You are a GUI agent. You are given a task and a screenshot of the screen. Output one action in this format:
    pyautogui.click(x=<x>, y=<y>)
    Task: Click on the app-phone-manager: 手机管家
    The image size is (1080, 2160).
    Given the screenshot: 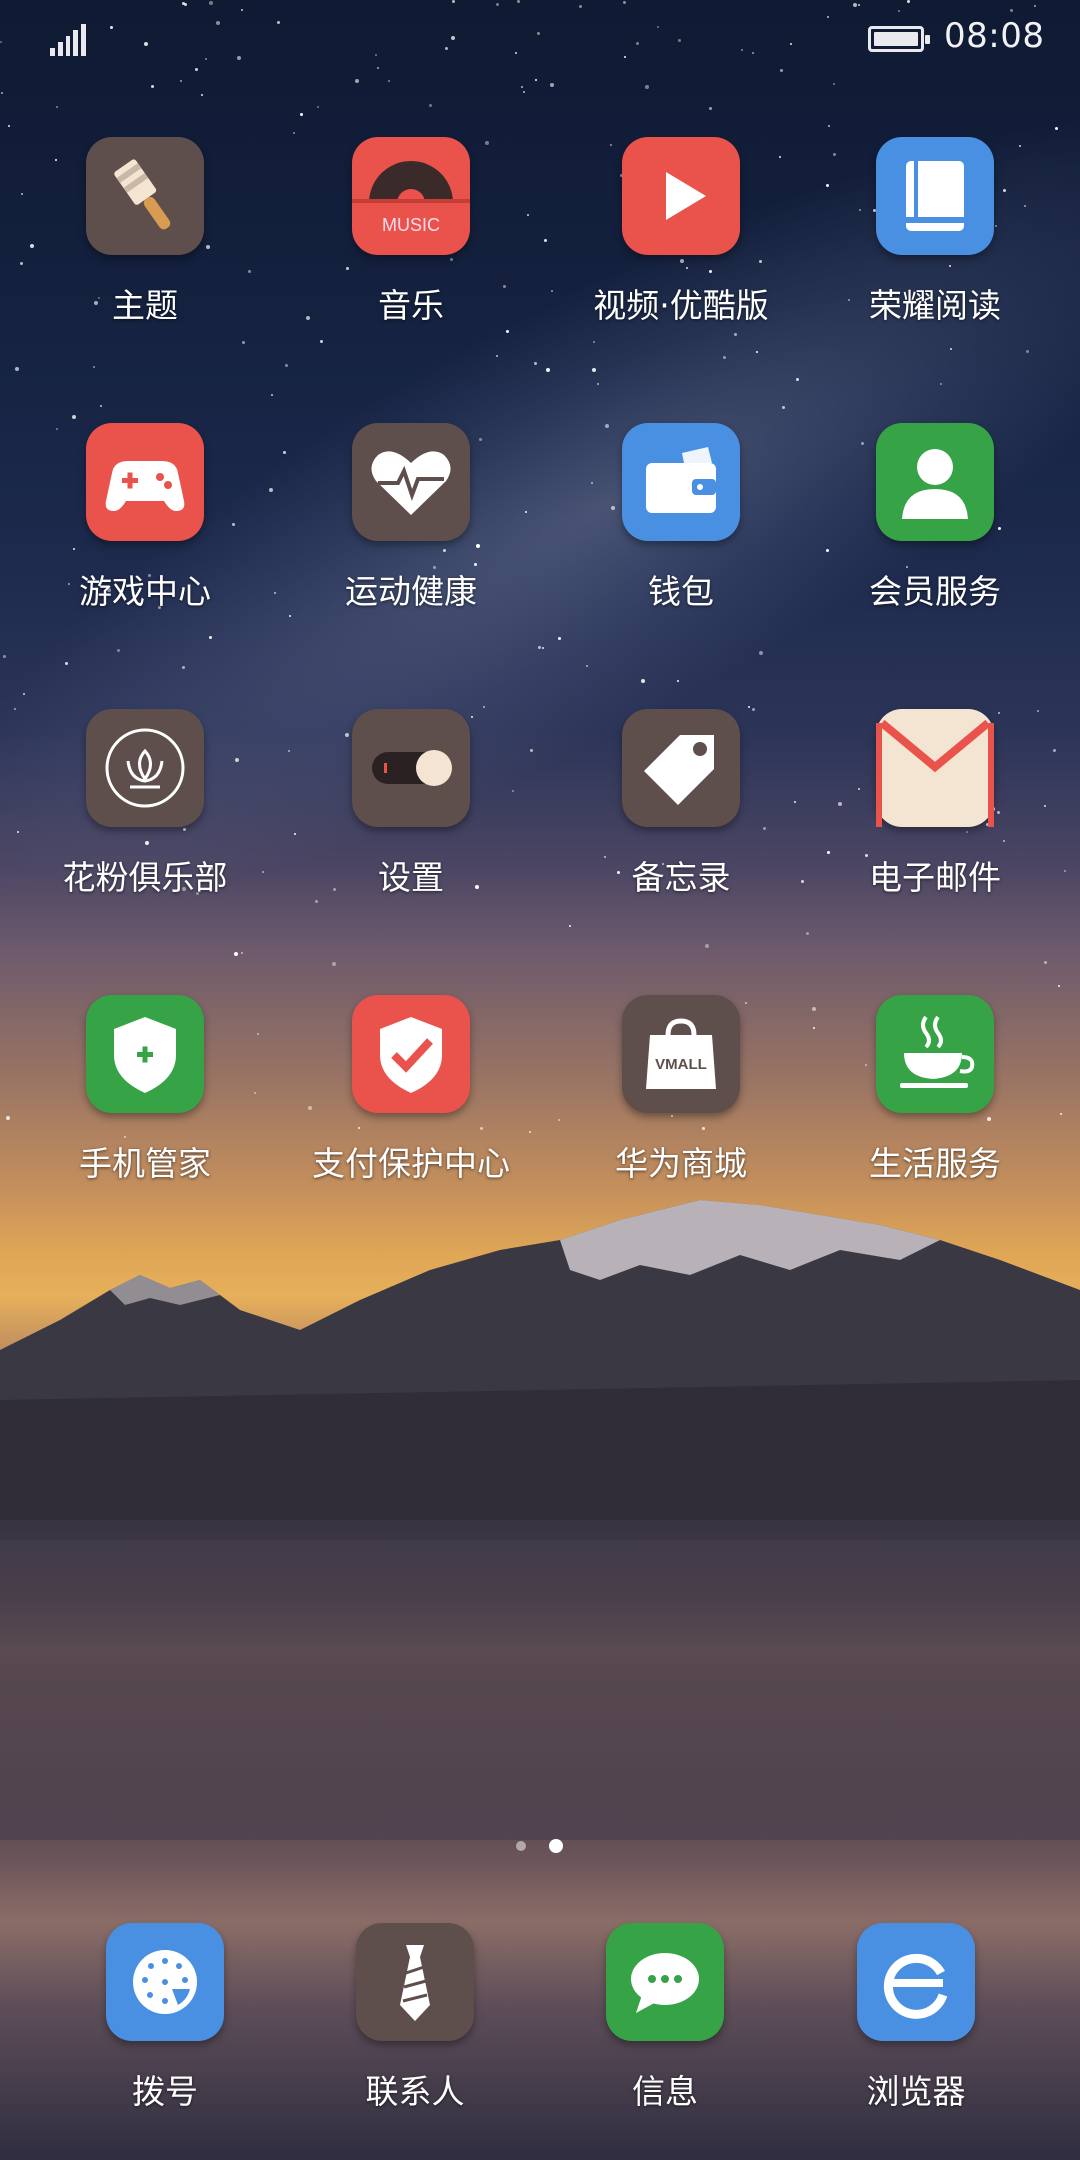 What is the action you would take?
    pyautogui.click(x=145, y=1090)
    